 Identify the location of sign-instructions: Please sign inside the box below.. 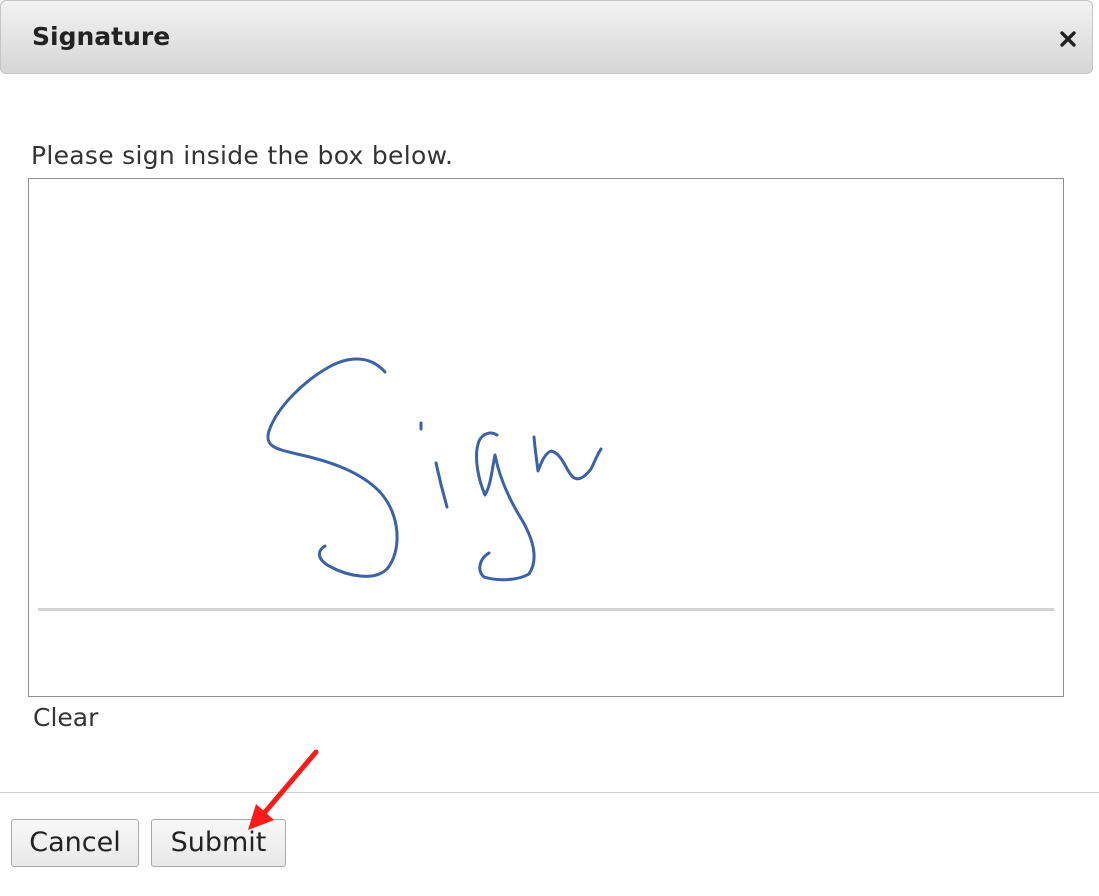
(242, 155).